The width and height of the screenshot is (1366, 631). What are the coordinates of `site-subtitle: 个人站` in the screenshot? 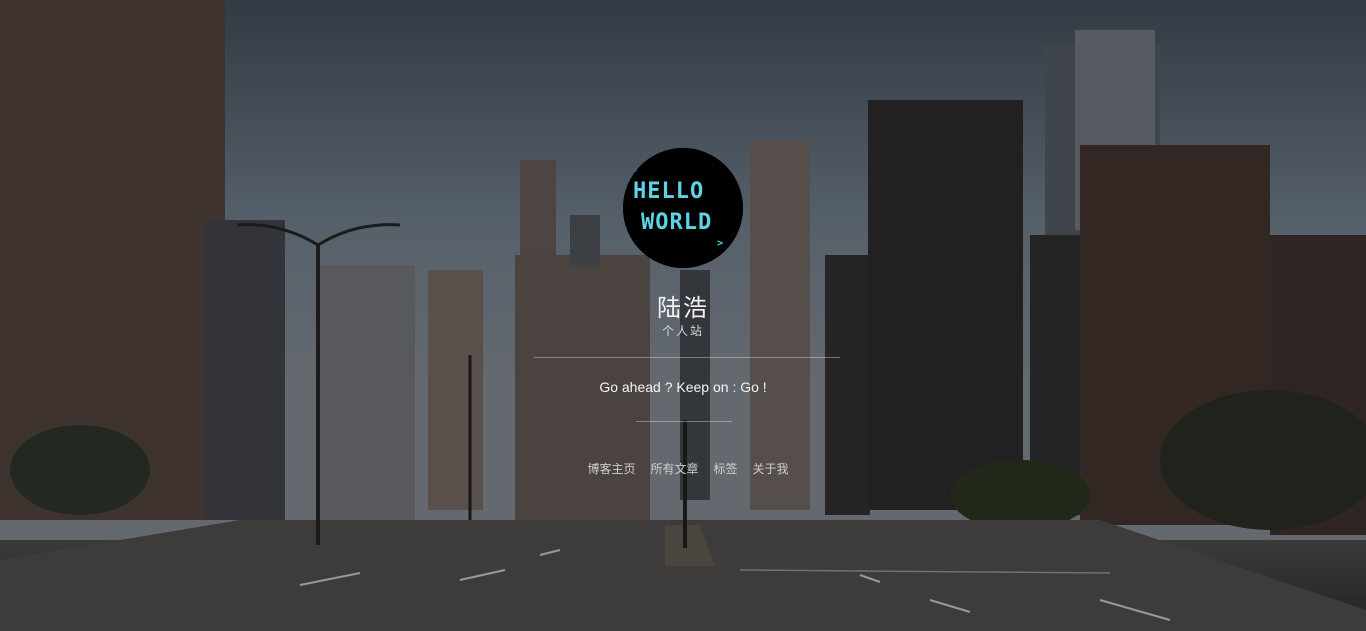 It's located at (682, 331).